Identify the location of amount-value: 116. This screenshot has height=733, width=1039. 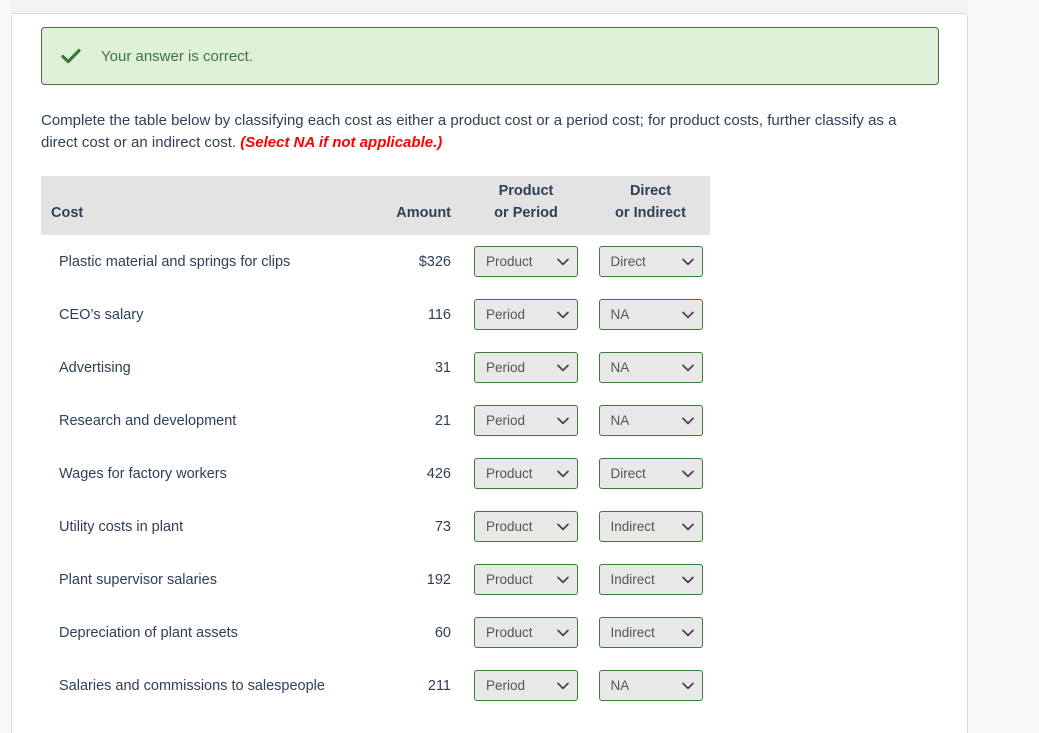
(439, 314).